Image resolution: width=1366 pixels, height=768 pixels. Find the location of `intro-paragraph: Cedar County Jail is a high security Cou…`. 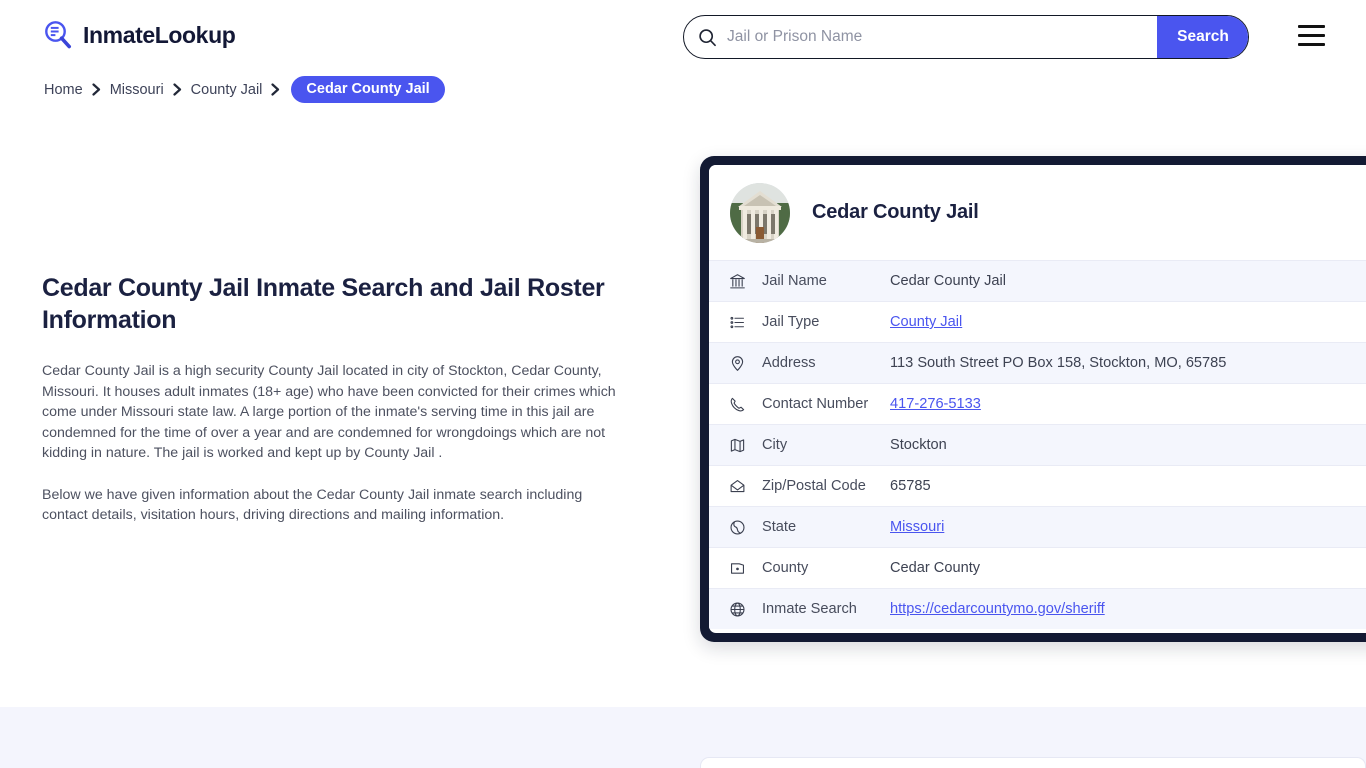

intro-paragraph: Cedar County Jail is a high security Cou… is located at coordinates (329, 412).